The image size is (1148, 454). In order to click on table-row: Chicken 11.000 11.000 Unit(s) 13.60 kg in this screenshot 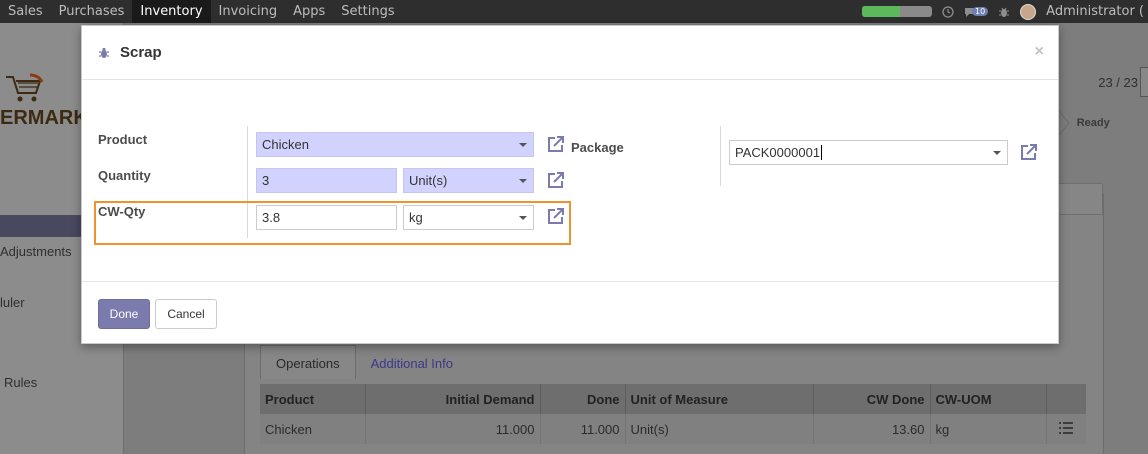, I will do `click(673, 429)`.